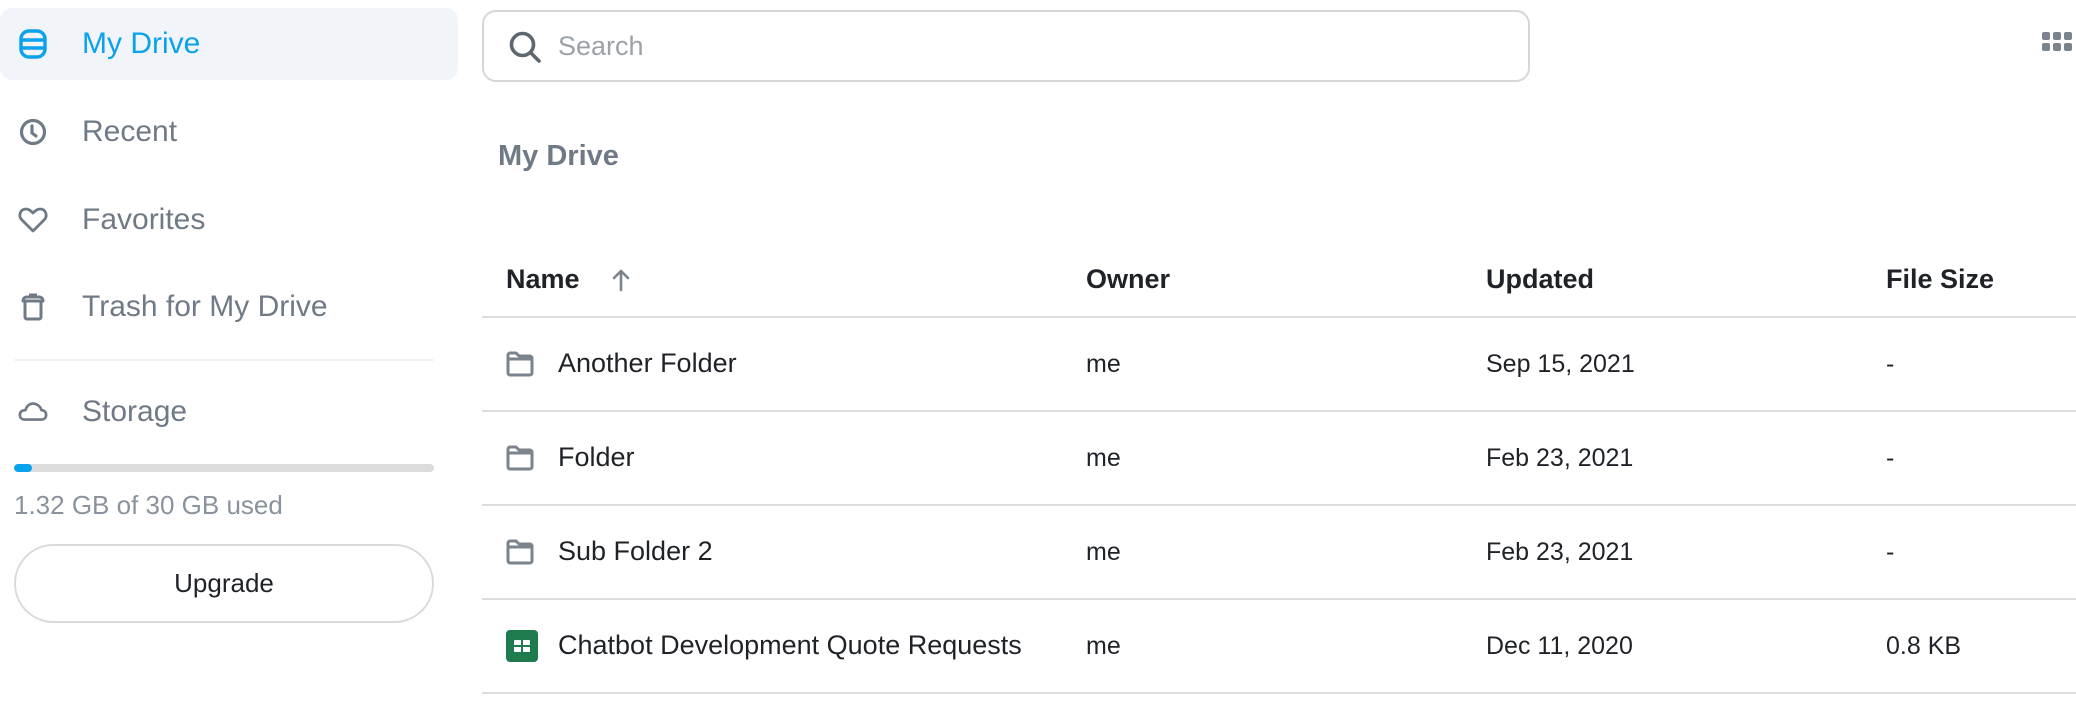  Describe the element at coordinates (1924, 646) in the screenshot. I see `file-size: 0.8 KB` at that location.